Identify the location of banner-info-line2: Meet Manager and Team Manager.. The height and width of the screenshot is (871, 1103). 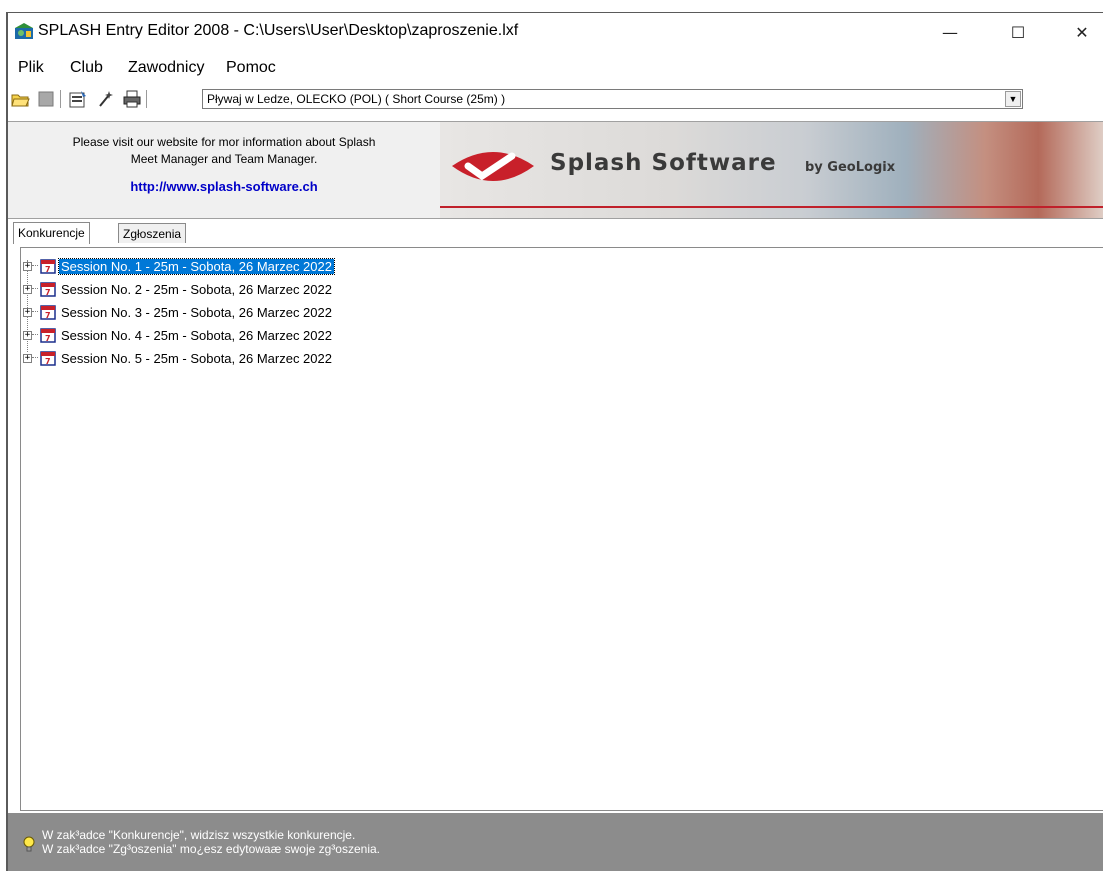
(224, 159).